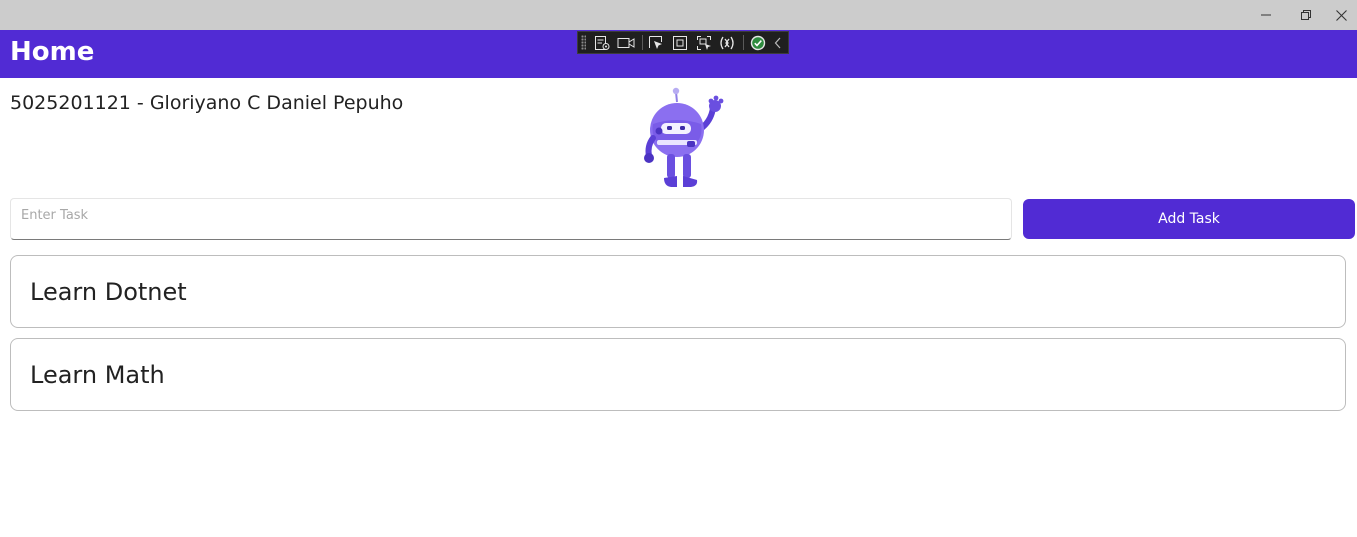  I want to click on select-element-icon, so click(656, 42).